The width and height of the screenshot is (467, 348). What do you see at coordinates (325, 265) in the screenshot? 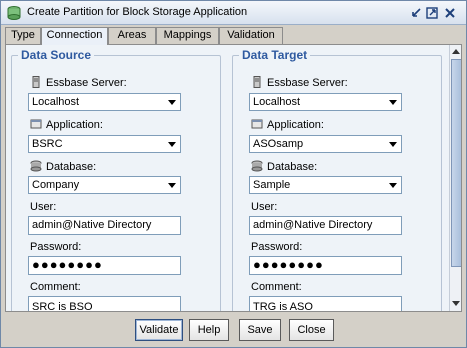
I see `target-password-field: ●●●●●●●●` at bounding box center [325, 265].